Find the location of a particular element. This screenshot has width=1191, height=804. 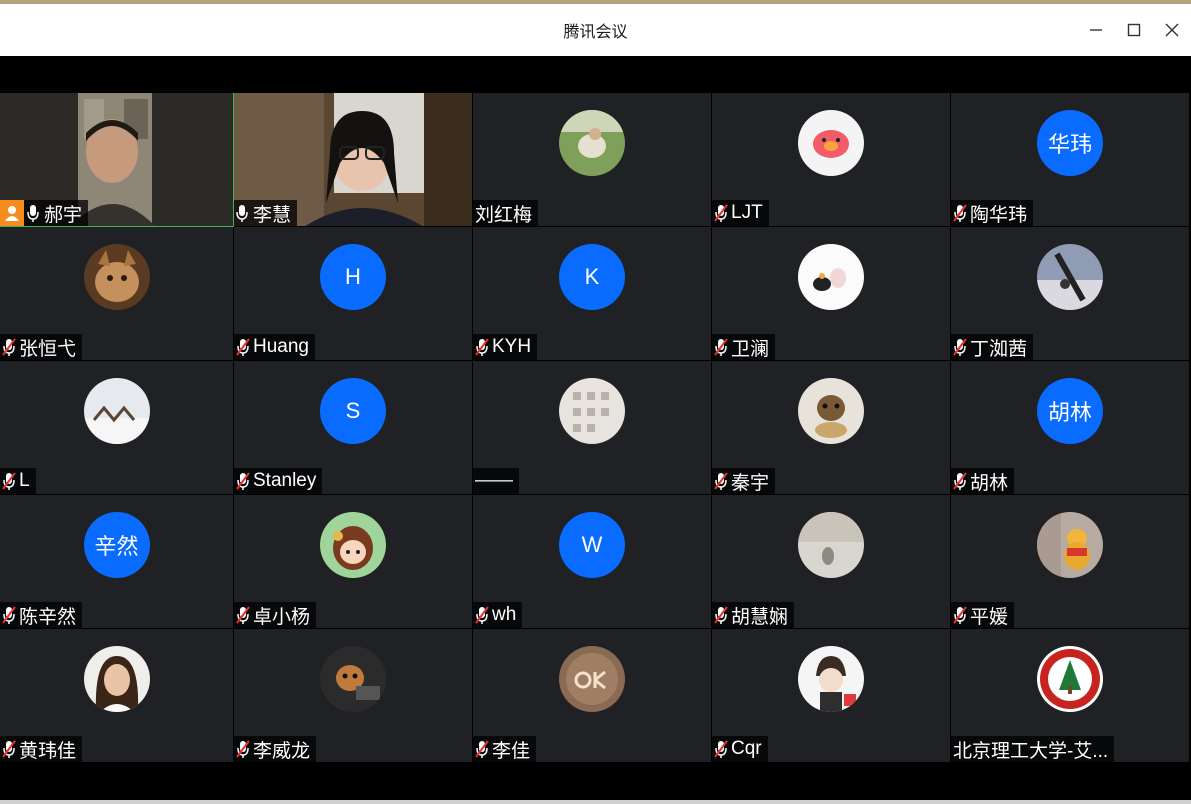

participant-avatar: K is located at coordinates (592, 277).